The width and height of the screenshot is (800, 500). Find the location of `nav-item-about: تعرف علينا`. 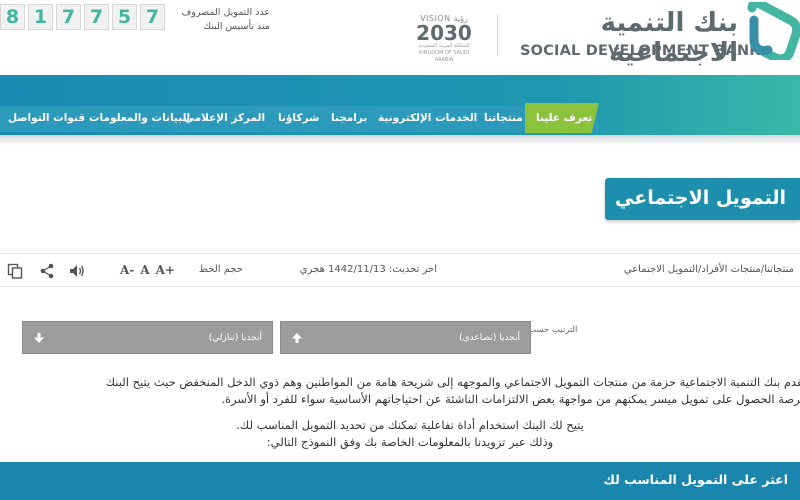

nav-item-about: تعرف علينا is located at coordinates (564, 118).